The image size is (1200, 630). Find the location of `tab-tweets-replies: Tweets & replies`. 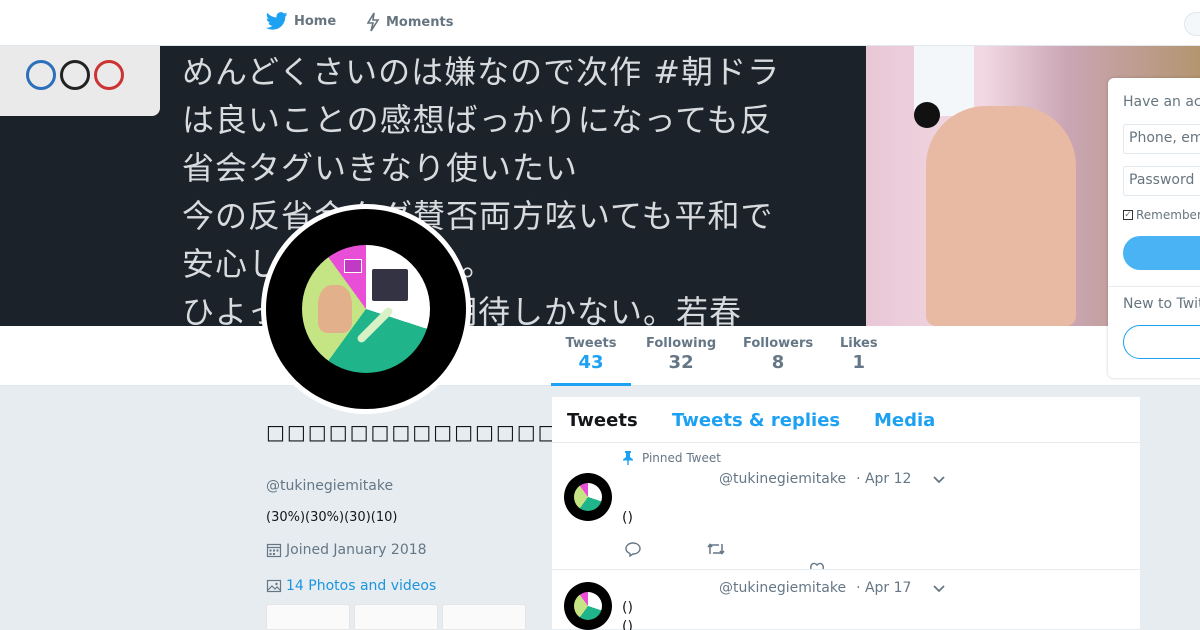

tab-tweets-replies: Tweets & replies is located at coordinates (756, 420).